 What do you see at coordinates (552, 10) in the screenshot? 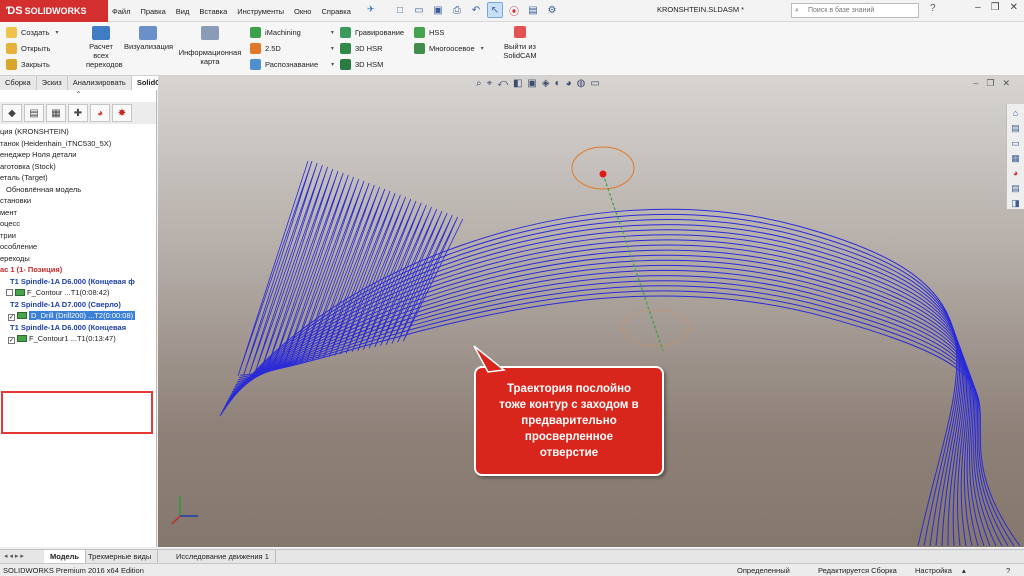
I see `options-gear-icon: ⚙` at bounding box center [552, 10].